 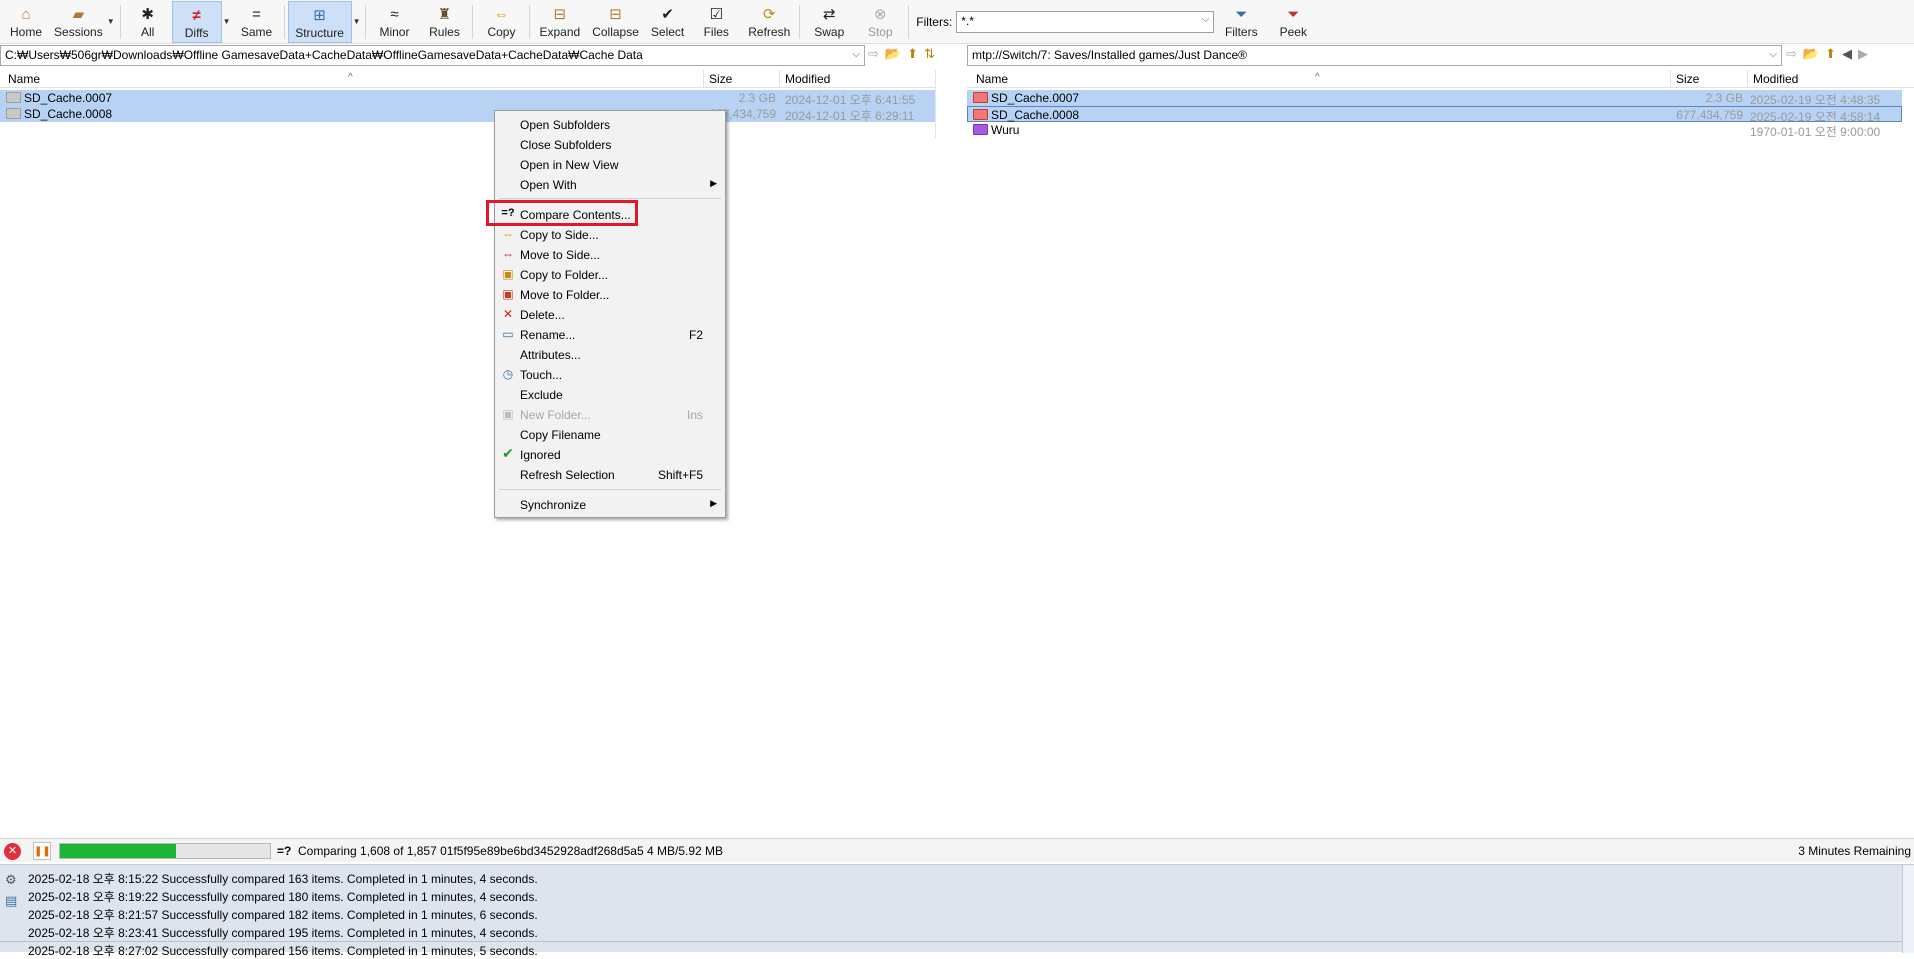 I want to click on compare-icon: =?, so click(x=284, y=851).